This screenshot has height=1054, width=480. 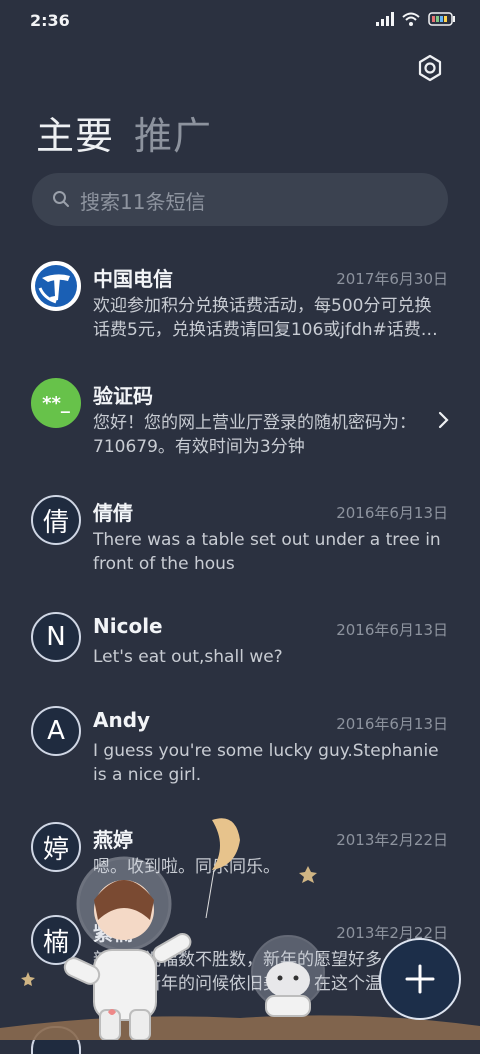 What do you see at coordinates (56, 940) in the screenshot?
I see `avatar: 楠` at bounding box center [56, 940].